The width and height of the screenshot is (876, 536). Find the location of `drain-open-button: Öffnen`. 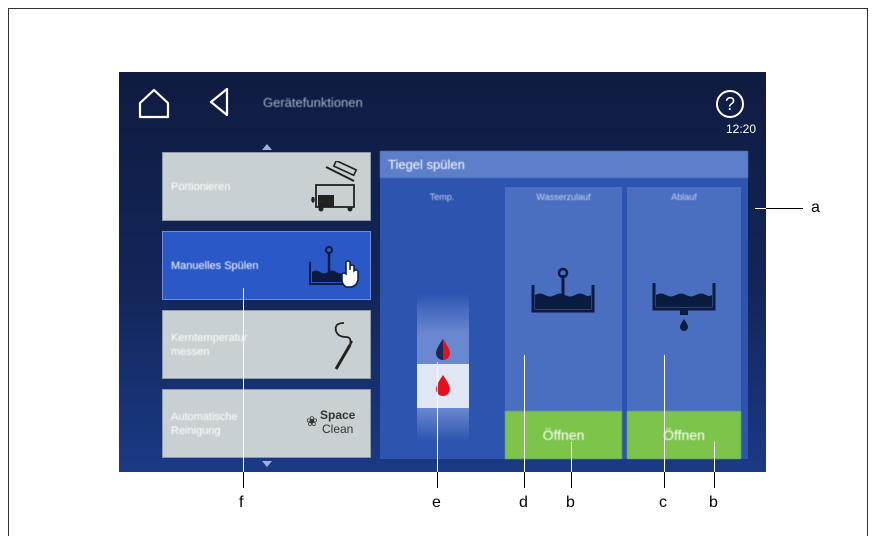

drain-open-button: Öffnen is located at coordinates (684, 435).